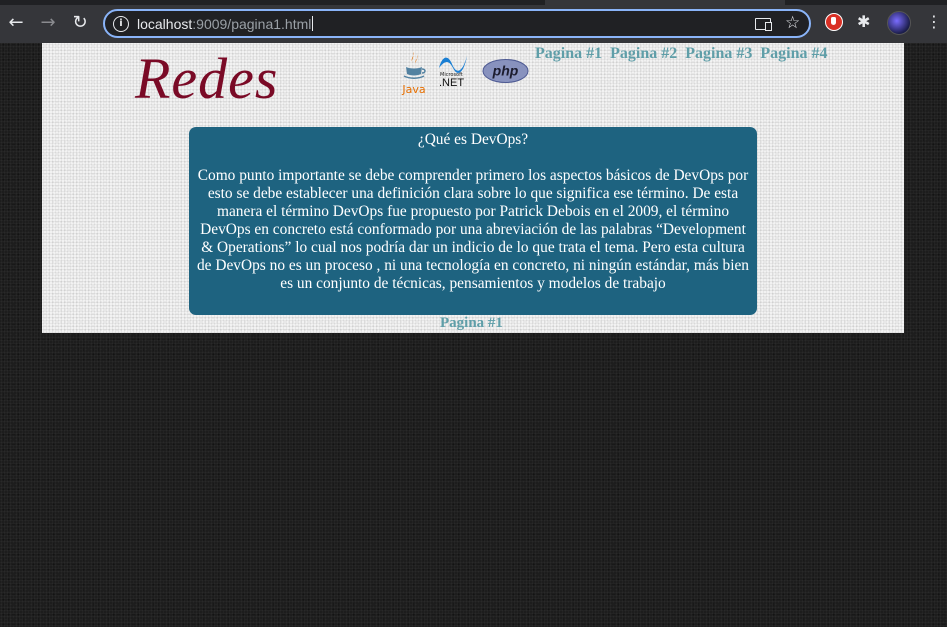 This screenshot has height=627, width=947. I want to click on dotnet-logo-icon: Microsoft .NET, so click(453, 72).